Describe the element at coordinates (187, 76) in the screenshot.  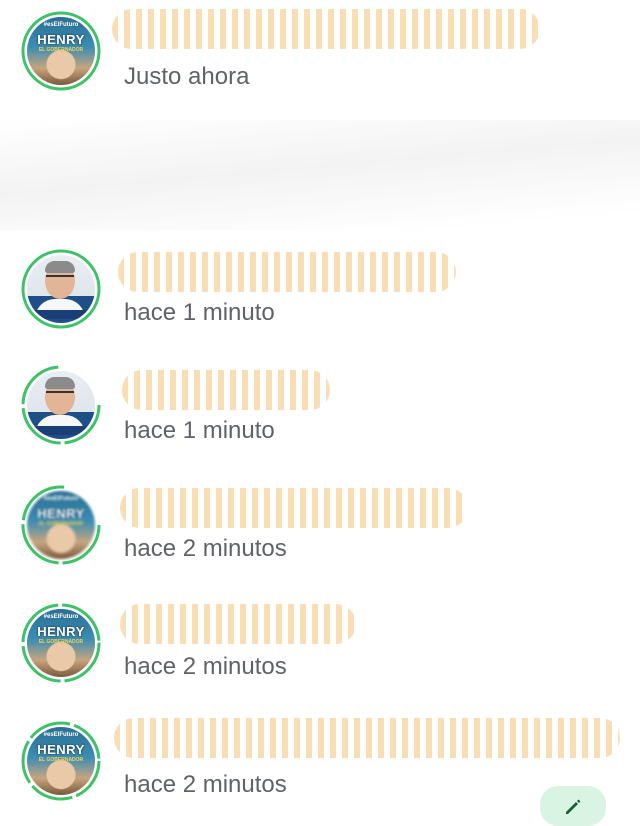
I see `status-time: Justo ahora` at that location.